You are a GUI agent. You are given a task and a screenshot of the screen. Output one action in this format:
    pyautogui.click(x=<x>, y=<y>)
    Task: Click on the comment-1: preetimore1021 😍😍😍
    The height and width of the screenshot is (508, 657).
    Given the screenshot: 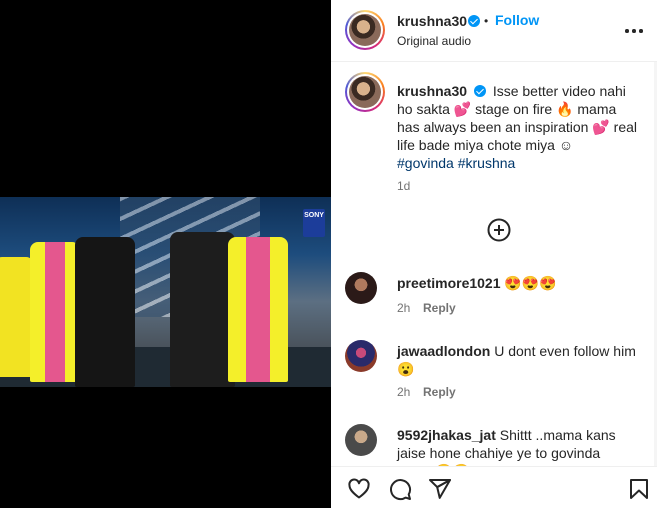 What is the action you would take?
    pyautogui.click(x=517, y=283)
    